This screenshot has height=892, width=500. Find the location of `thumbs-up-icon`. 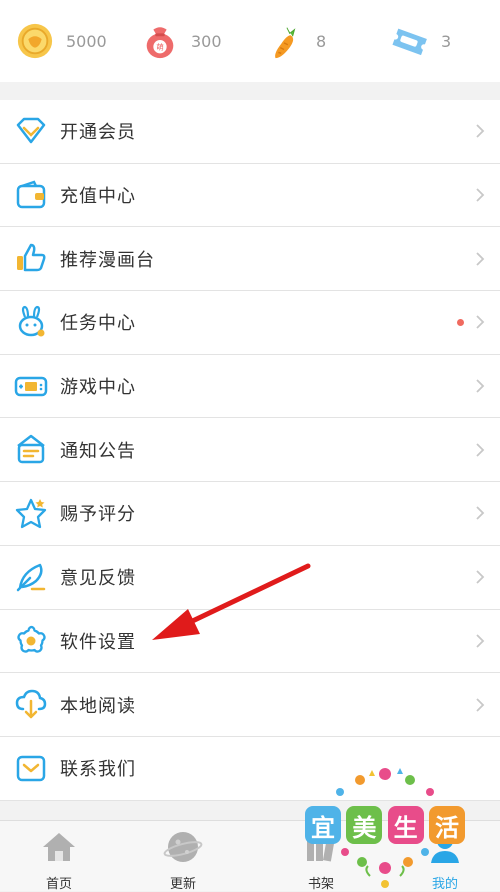

thumbs-up-icon is located at coordinates (31, 258).